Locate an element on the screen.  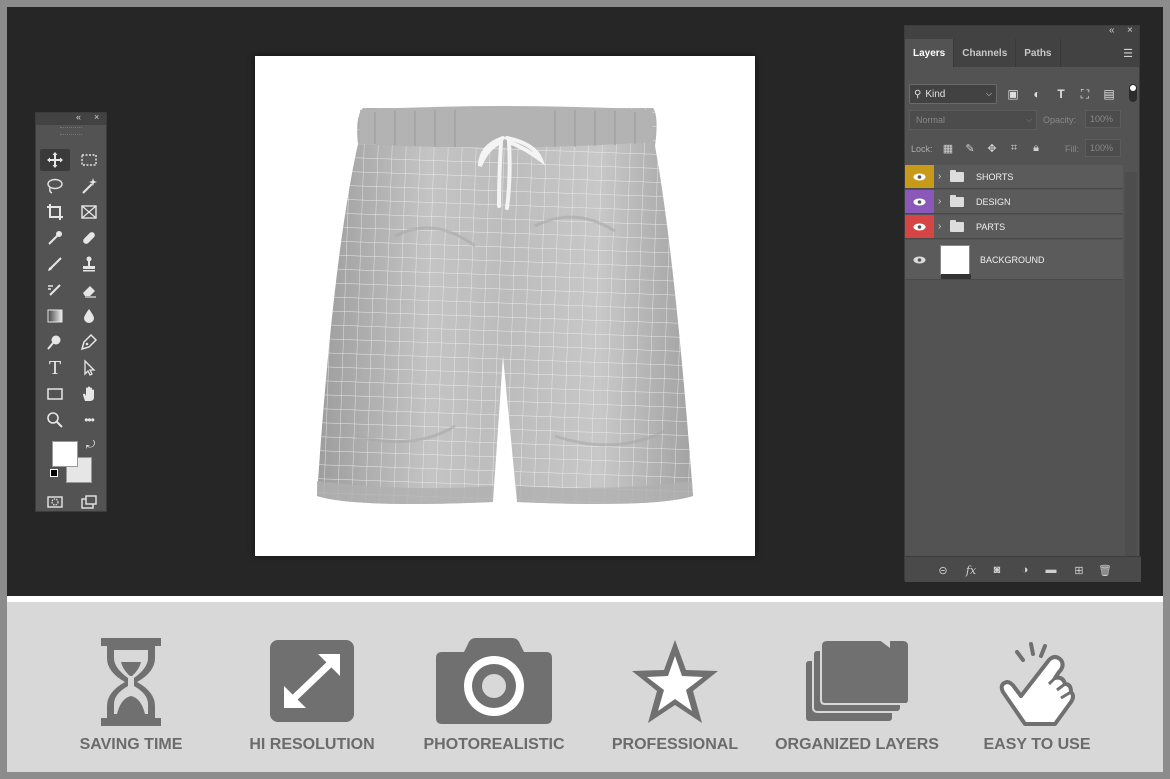
eyedropper-tool is located at coordinates (55, 238).